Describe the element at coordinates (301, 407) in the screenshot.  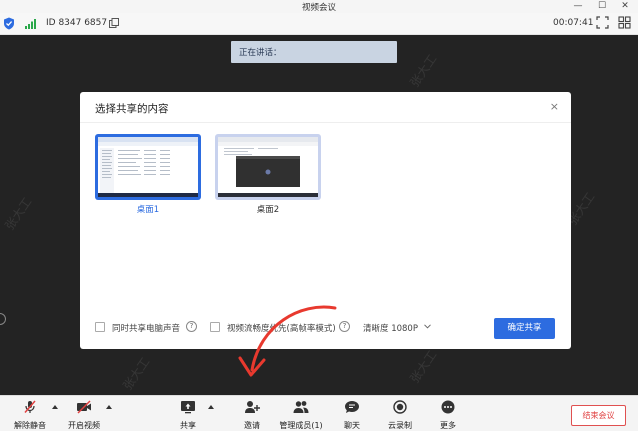
I see `members-icon` at that location.